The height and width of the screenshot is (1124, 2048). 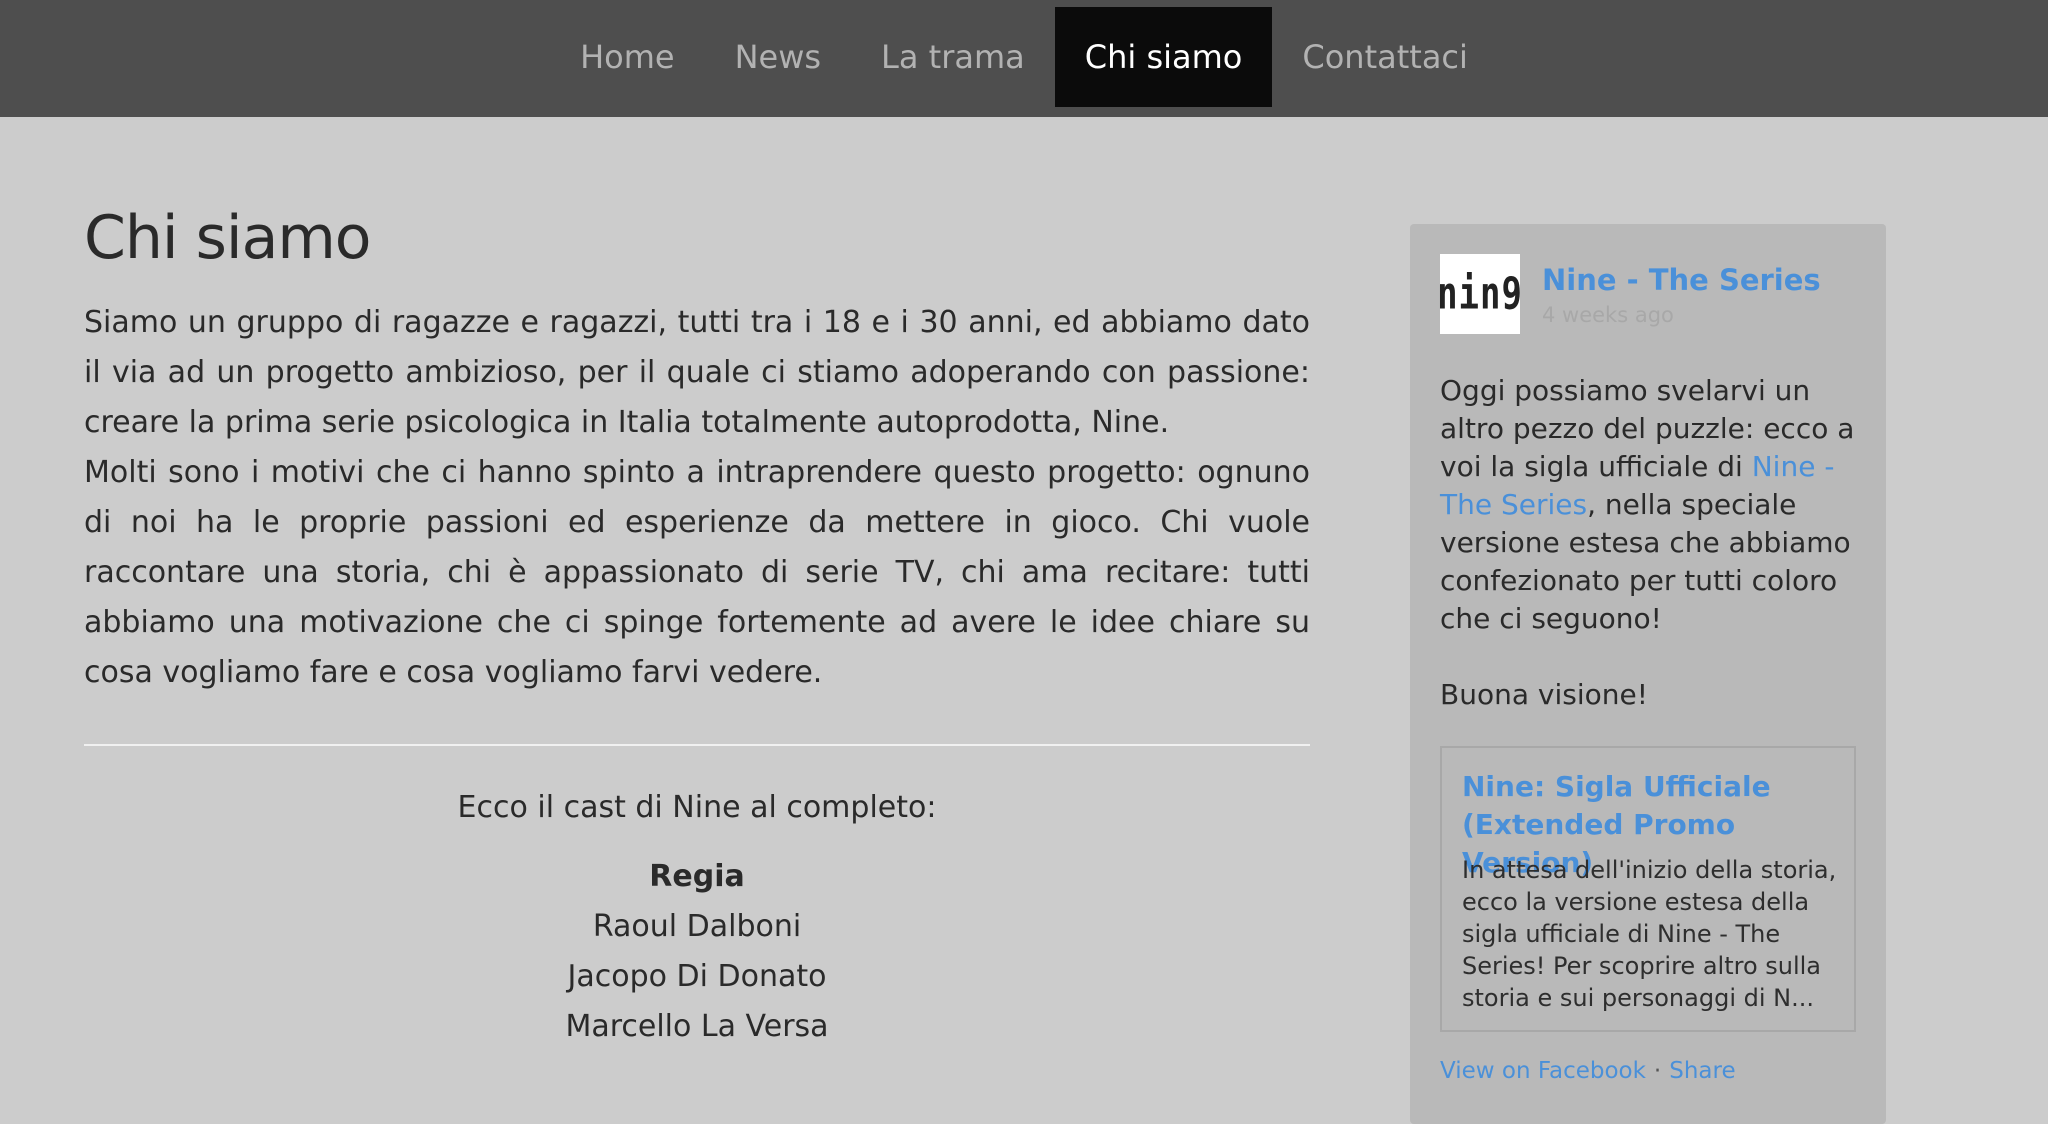 I want to click on fb-post-meta: Nine - The Series 4 weeks ago, so click(x=1681, y=297).